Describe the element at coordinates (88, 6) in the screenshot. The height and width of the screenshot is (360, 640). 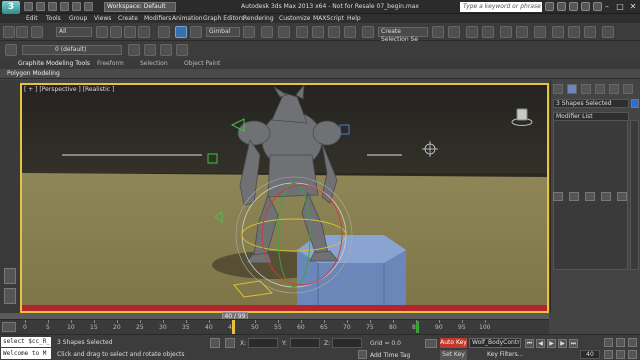
I see `project-folder-icon` at that location.